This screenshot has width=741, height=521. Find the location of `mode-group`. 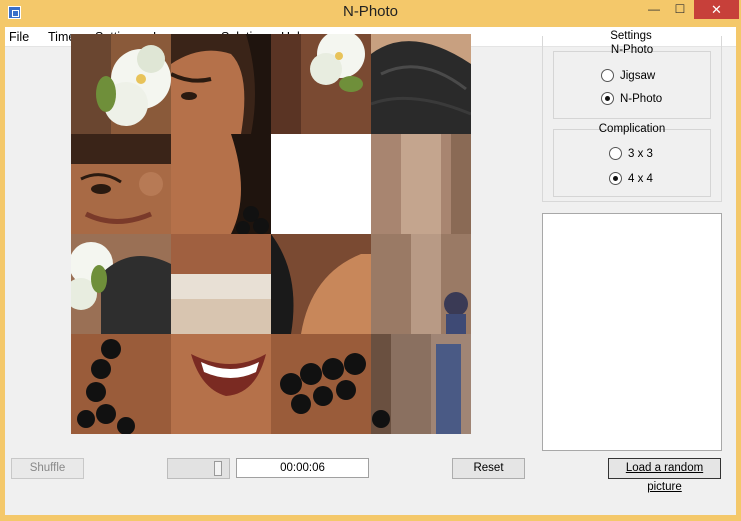

mode-group is located at coordinates (632, 85).